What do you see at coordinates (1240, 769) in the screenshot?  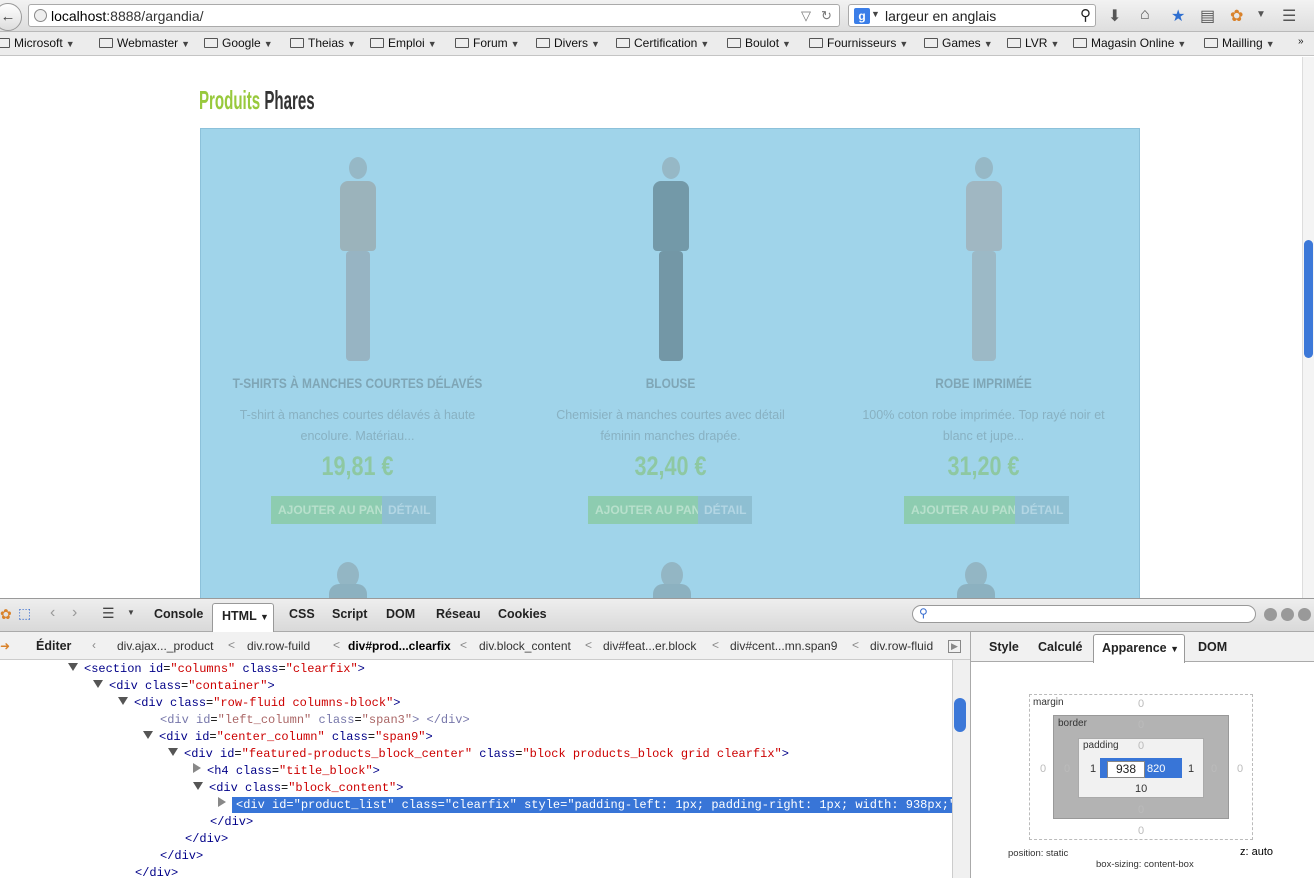 I see `margin-right-value: 0` at bounding box center [1240, 769].